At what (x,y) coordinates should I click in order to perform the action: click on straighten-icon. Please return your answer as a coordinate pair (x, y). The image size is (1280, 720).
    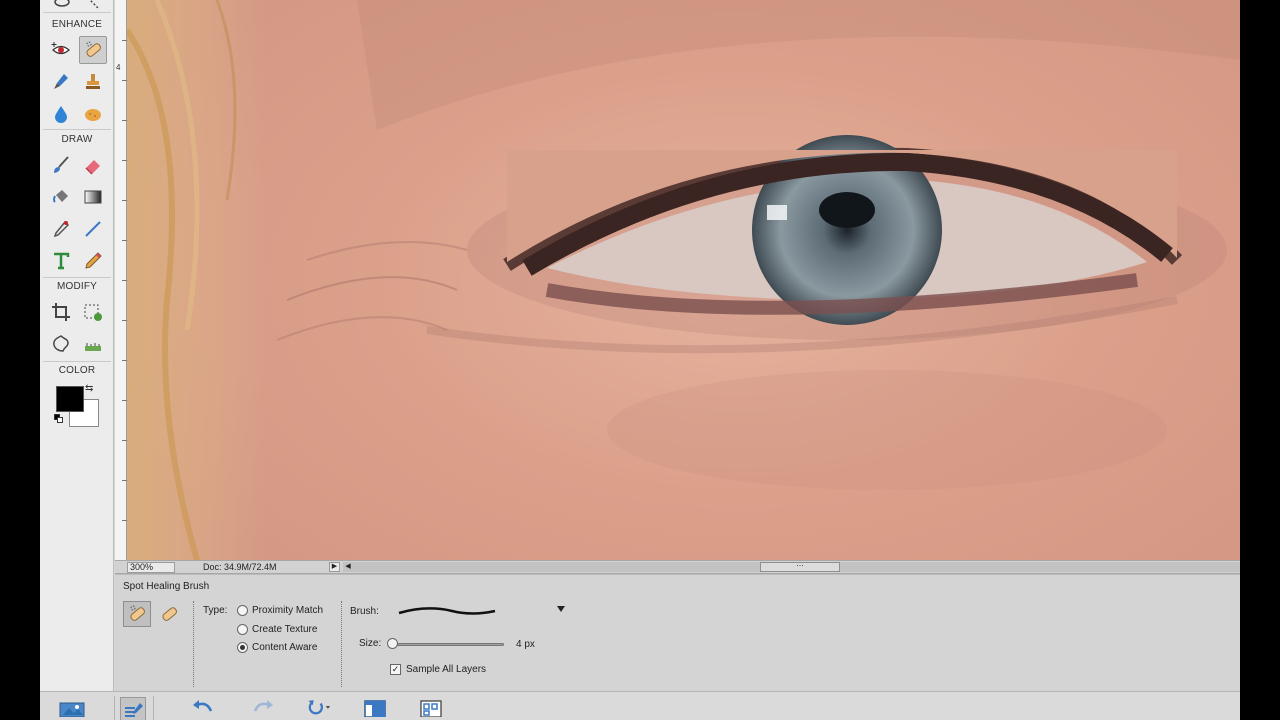
    Looking at the image, I should click on (93, 344).